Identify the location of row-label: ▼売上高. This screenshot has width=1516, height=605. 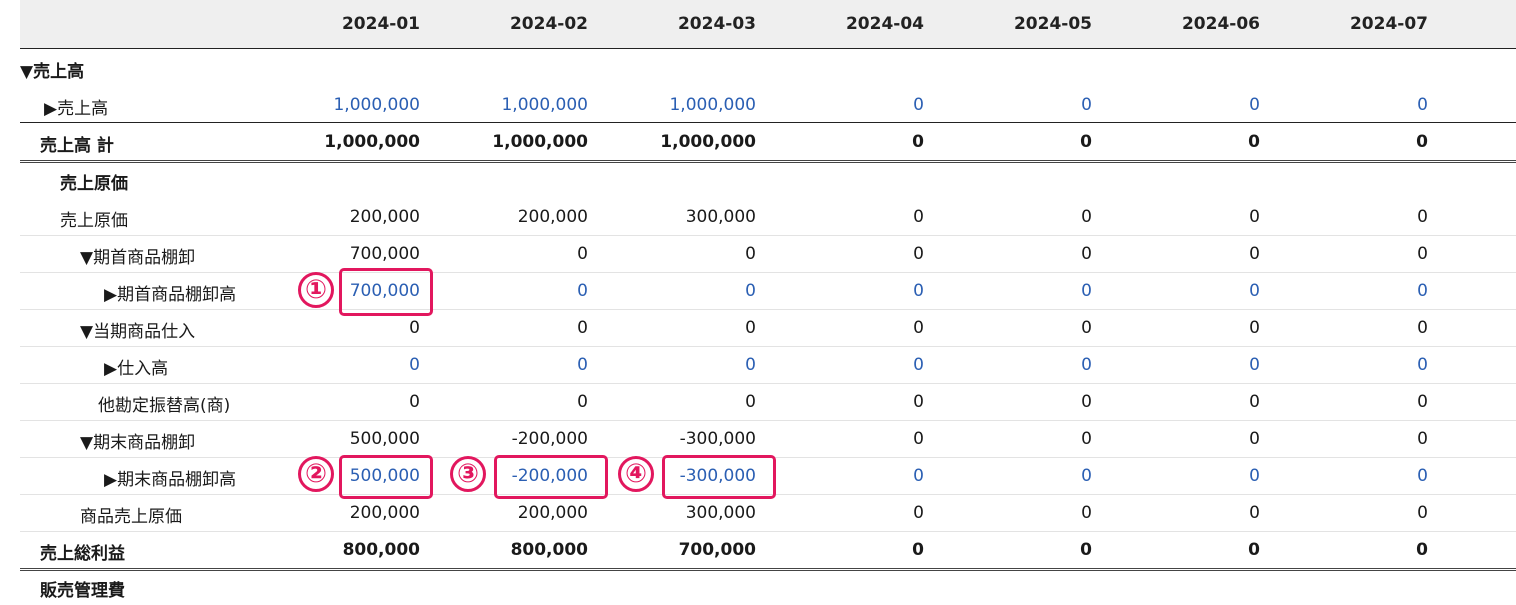
(52, 69).